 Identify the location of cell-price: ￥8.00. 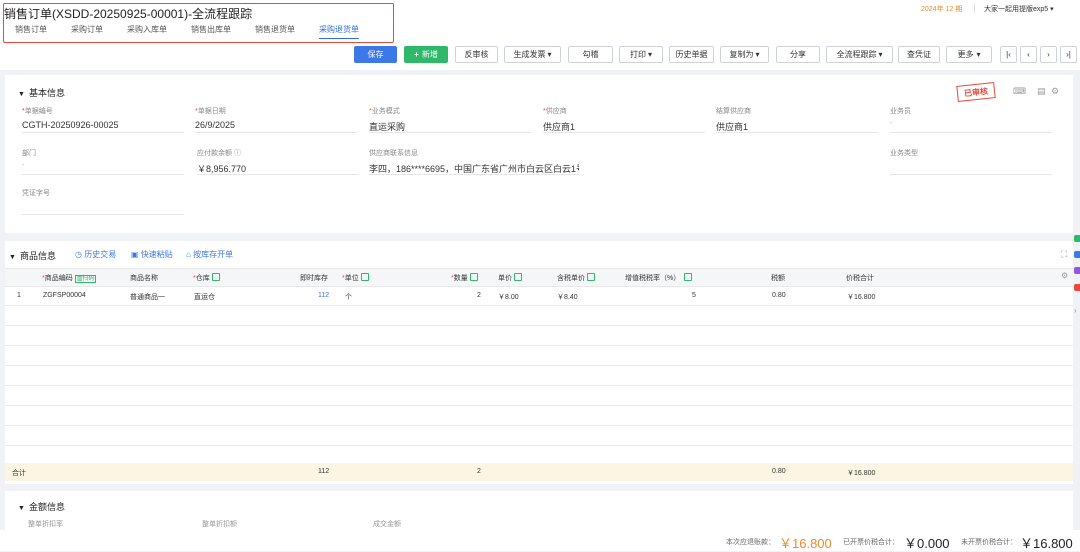
(508, 297).